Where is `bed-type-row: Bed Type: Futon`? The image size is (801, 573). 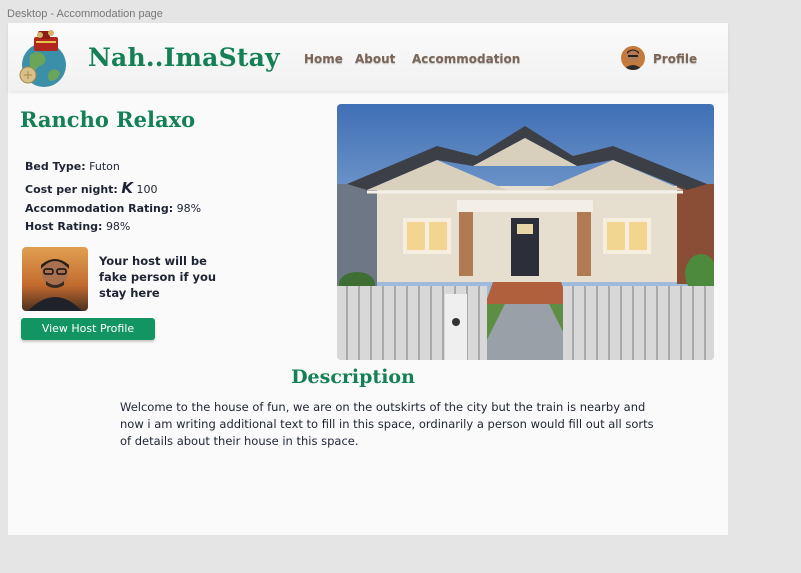
bed-type-row: Bed Type: Futon is located at coordinates (72, 166).